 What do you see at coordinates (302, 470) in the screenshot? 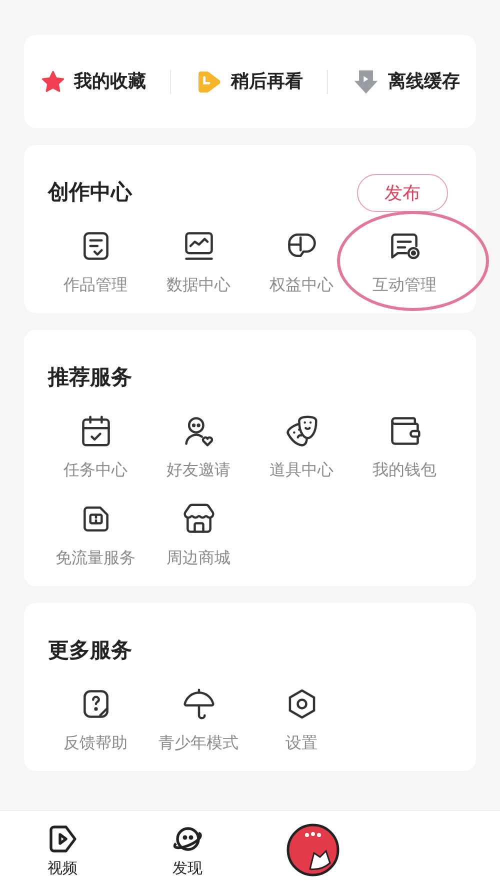
I see `service-label: 道具中心` at bounding box center [302, 470].